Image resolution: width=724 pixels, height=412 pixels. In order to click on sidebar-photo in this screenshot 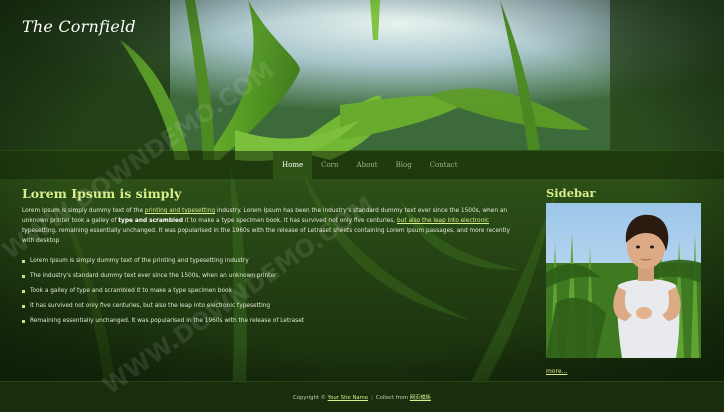, I will do `click(623, 280)`.